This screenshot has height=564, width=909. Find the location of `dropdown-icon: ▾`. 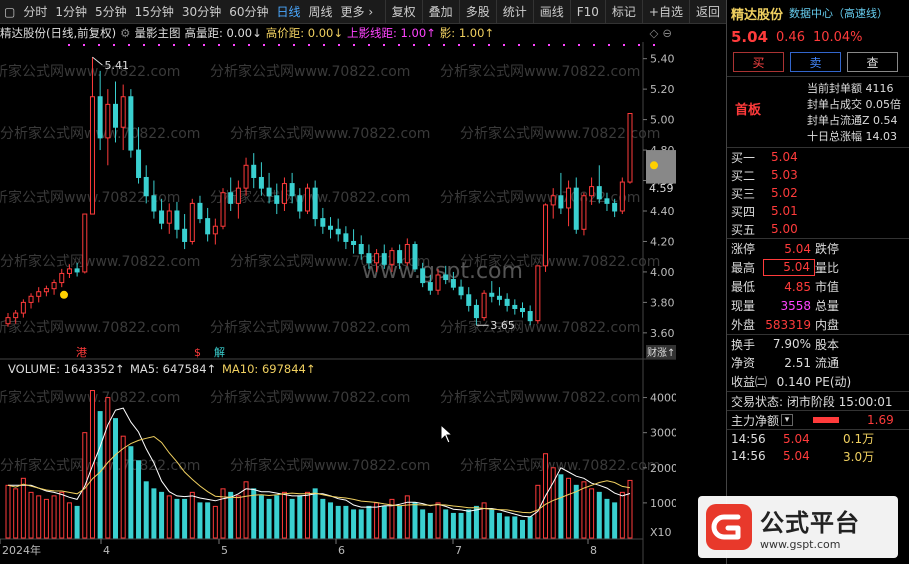

dropdown-icon: ▾ is located at coordinates (787, 420).